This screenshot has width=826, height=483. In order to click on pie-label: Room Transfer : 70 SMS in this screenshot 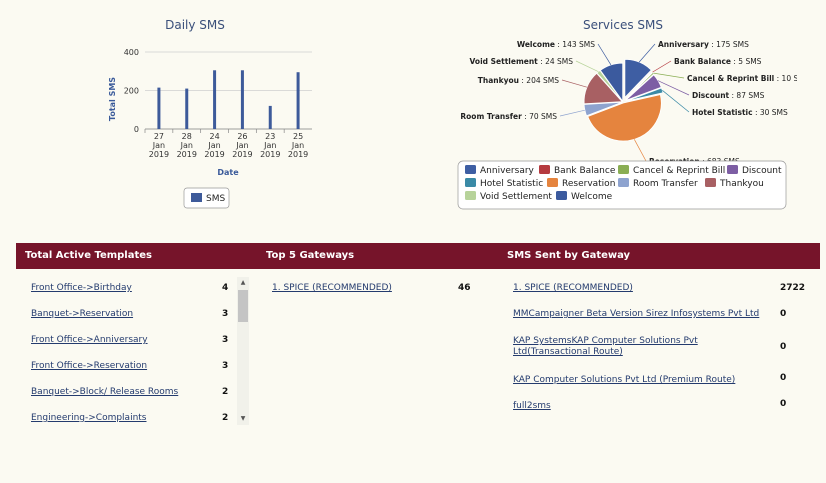, I will do `click(508, 116)`.